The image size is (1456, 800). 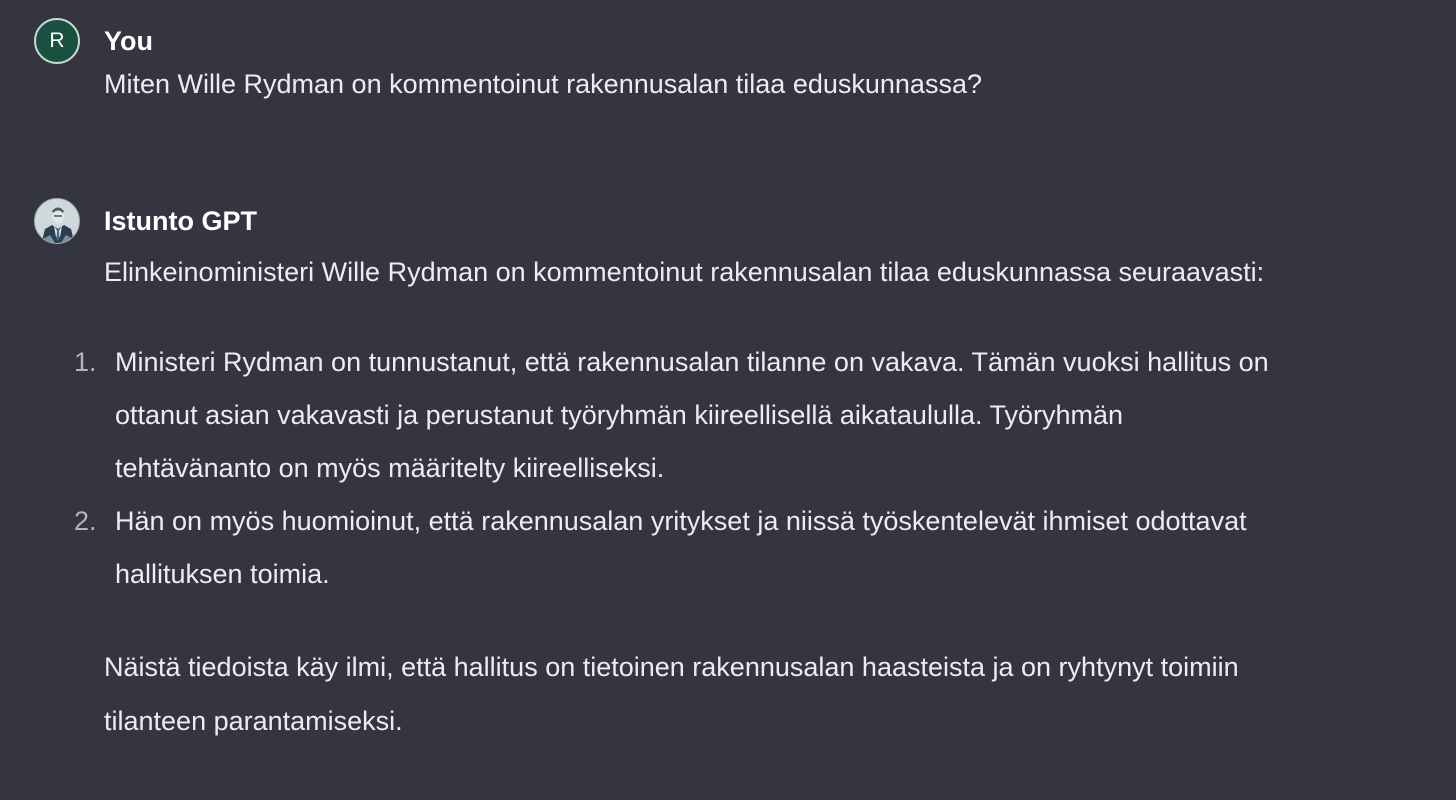 I want to click on closing-line: tilanteen parantamiseksi., so click(x=253, y=721).